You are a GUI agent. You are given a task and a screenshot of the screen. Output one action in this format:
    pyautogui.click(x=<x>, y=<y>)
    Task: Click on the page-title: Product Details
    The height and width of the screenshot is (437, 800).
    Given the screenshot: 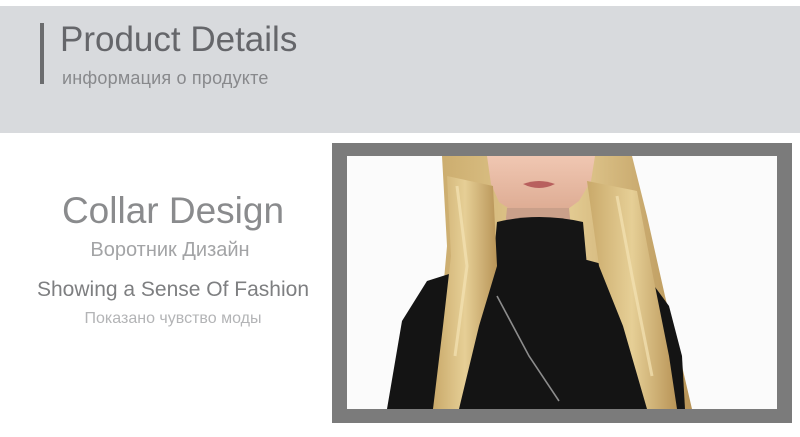 What is the action you would take?
    pyautogui.click(x=179, y=39)
    